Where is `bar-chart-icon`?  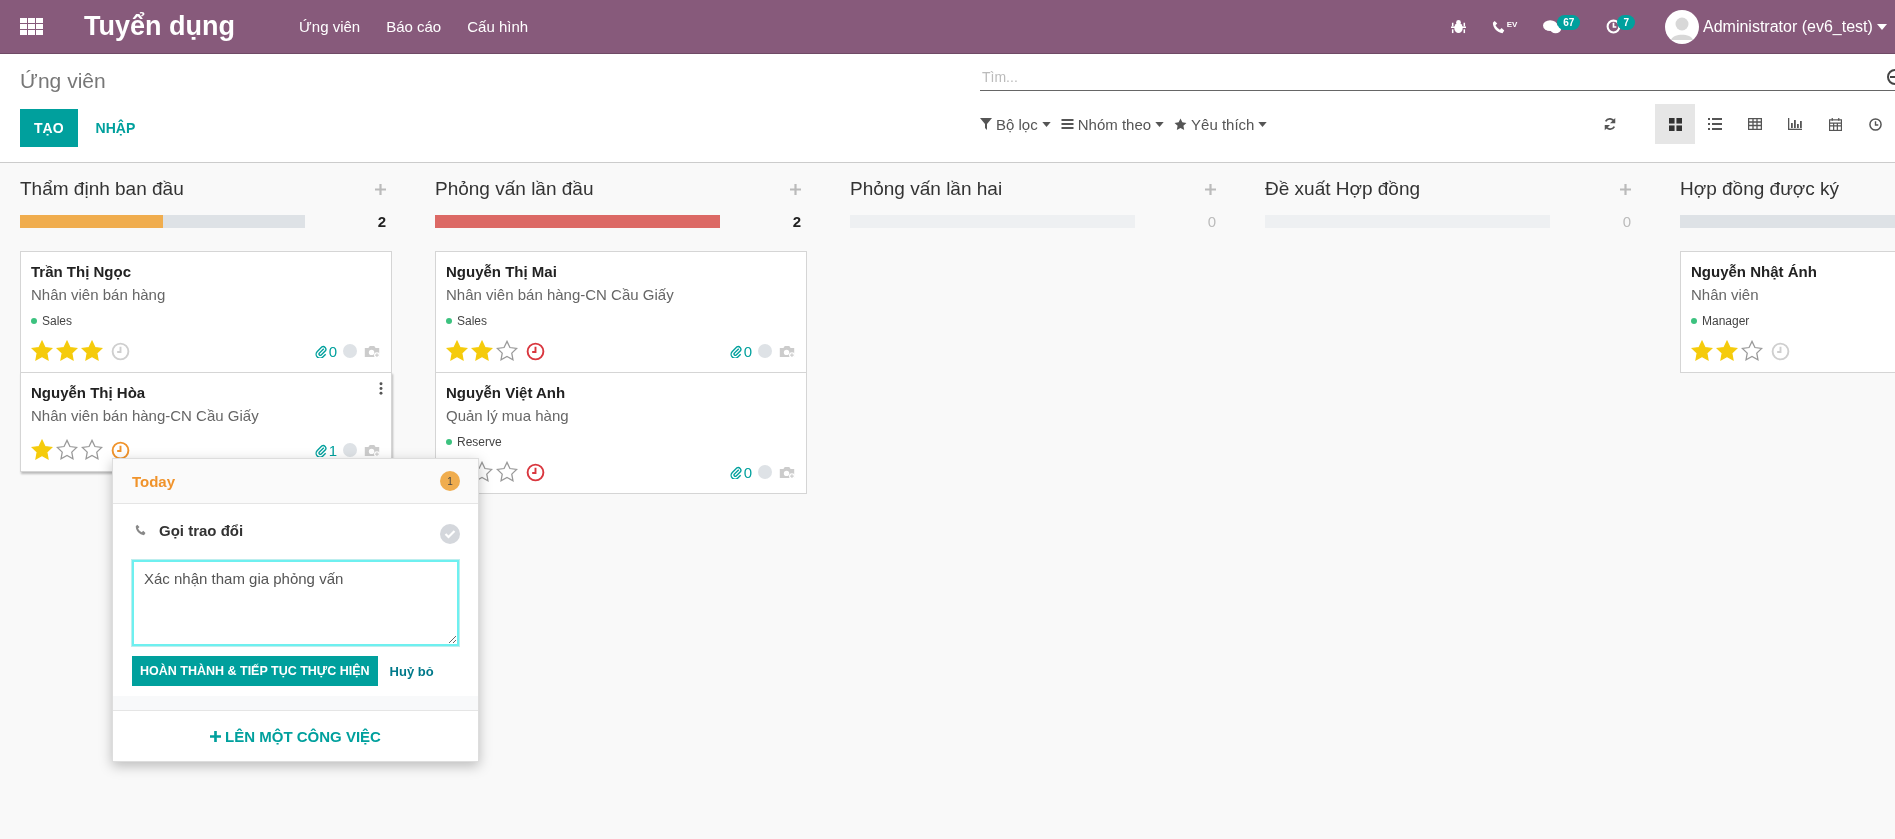 bar-chart-icon is located at coordinates (1795, 124).